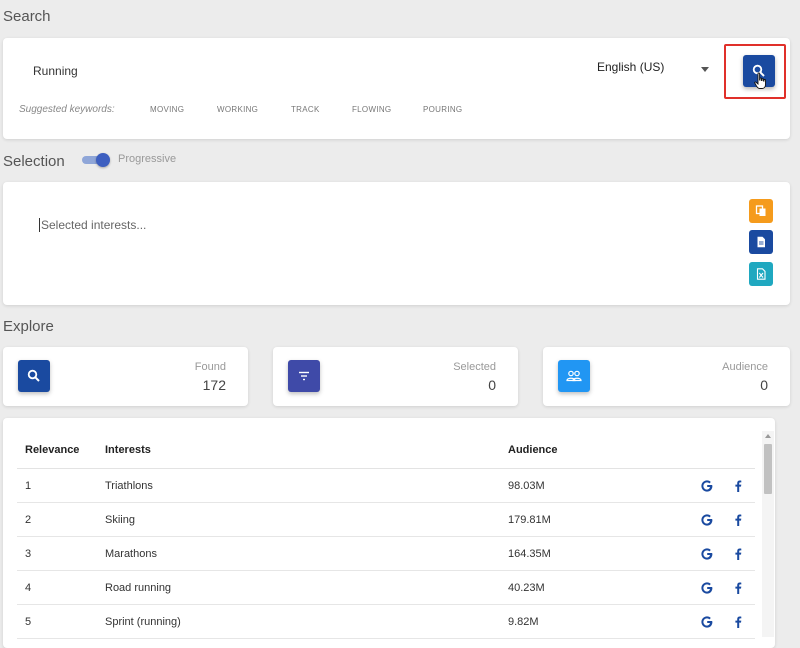  I want to click on audience-icon-badge, so click(574, 376).